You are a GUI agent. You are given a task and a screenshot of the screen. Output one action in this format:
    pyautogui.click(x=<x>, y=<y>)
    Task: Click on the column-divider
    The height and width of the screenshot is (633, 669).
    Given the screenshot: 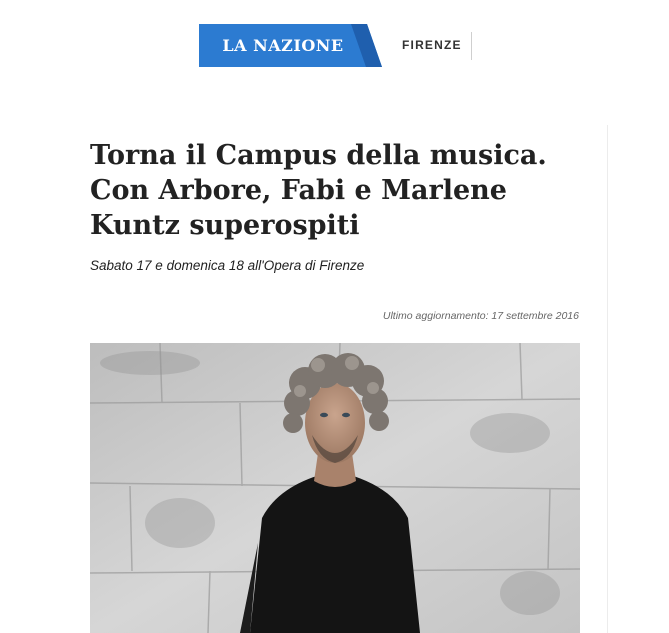 What is the action you would take?
    pyautogui.click(x=607, y=379)
    